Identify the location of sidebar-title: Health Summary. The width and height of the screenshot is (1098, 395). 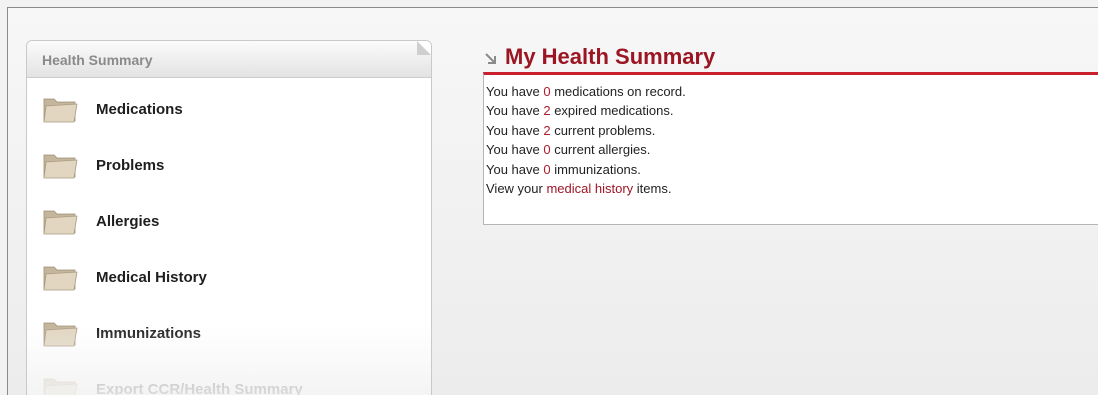
(97, 60).